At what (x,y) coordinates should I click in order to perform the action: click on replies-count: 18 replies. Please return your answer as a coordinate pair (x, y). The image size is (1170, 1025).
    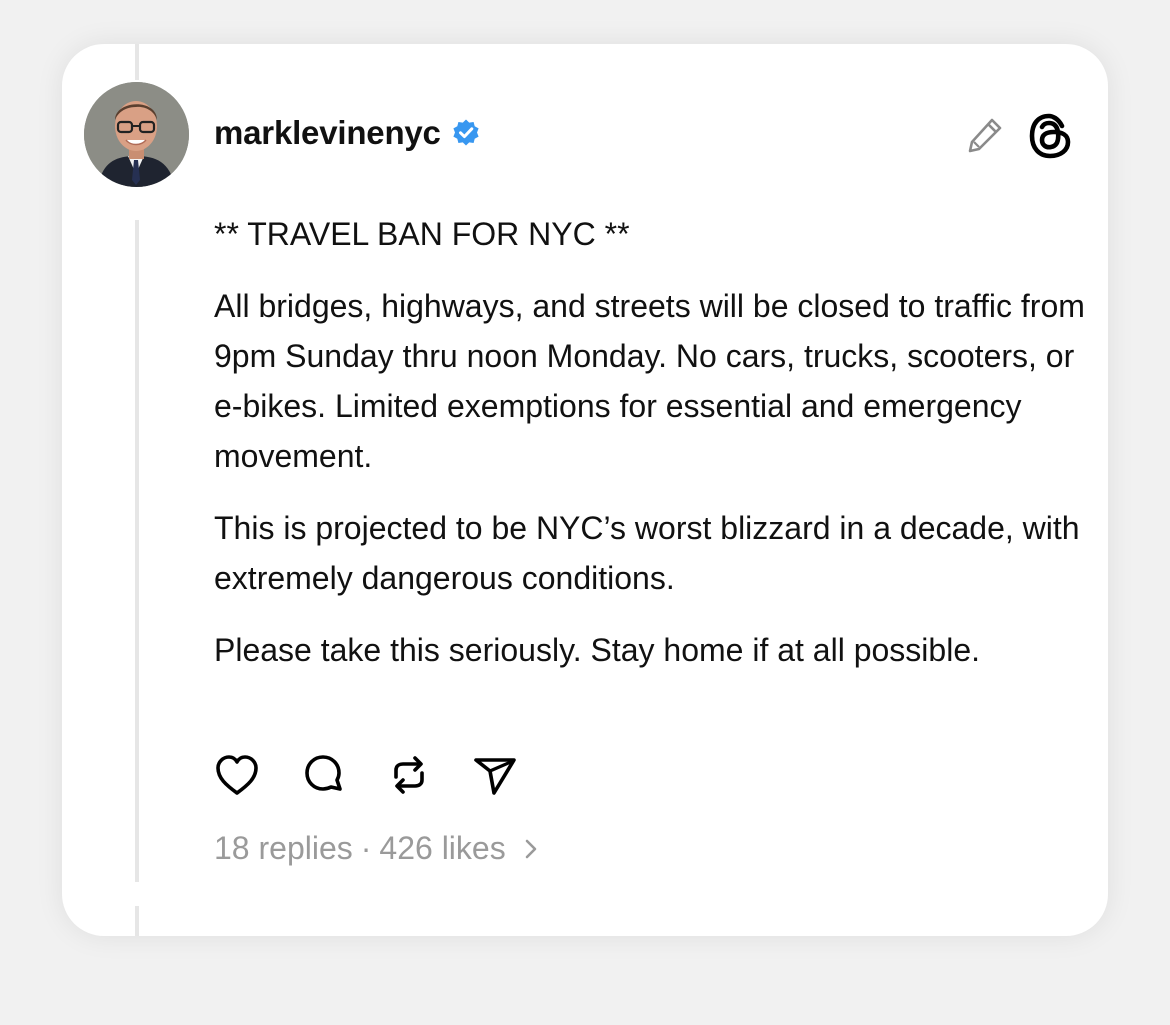
    Looking at the image, I should click on (283, 848).